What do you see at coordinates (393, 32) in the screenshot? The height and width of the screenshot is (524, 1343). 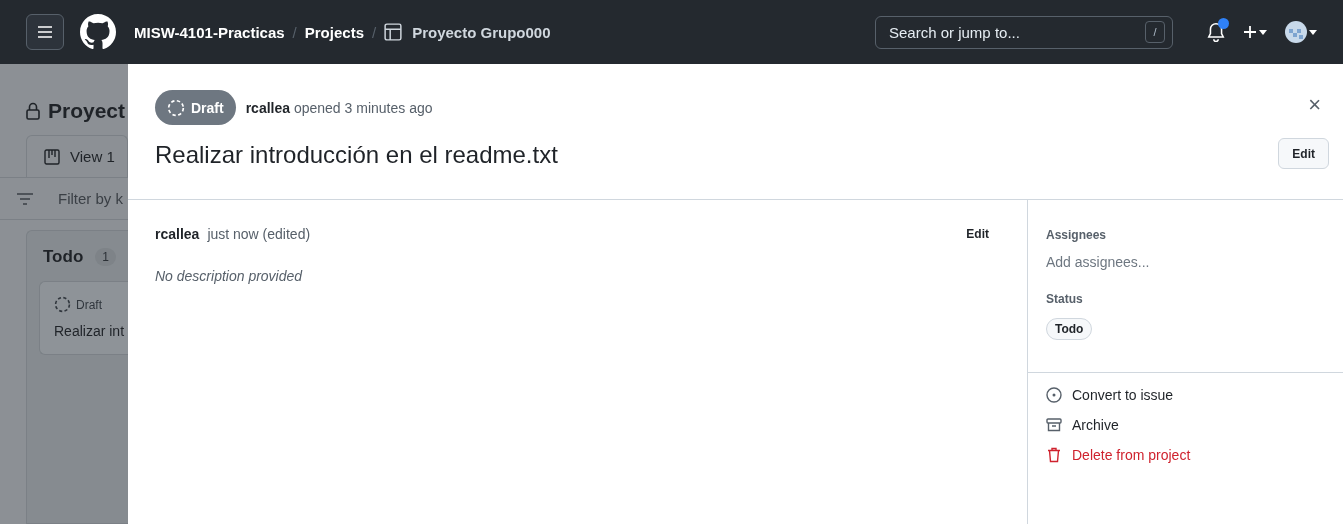 I see `table-icon` at bounding box center [393, 32].